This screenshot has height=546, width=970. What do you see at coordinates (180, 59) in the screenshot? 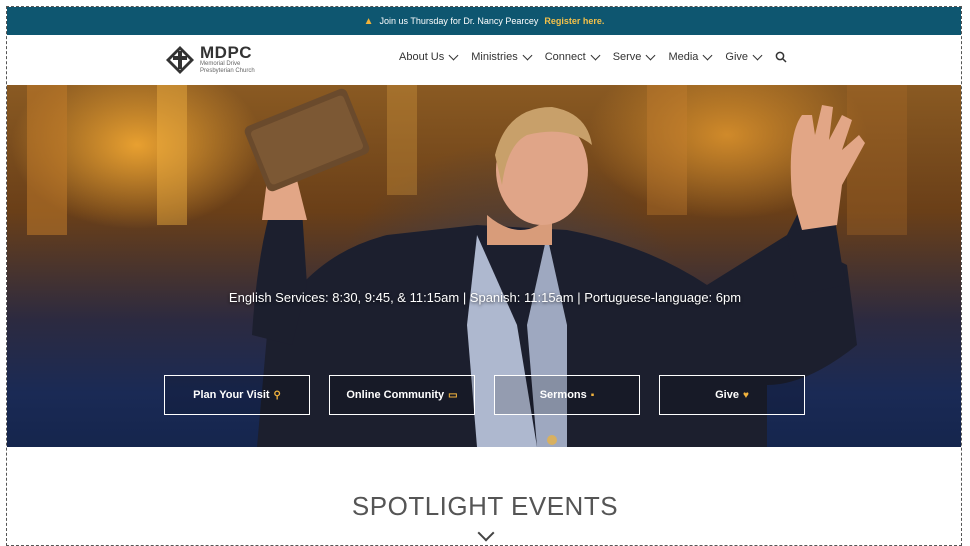
I see `cross-logo-icon` at bounding box center [180, 59].